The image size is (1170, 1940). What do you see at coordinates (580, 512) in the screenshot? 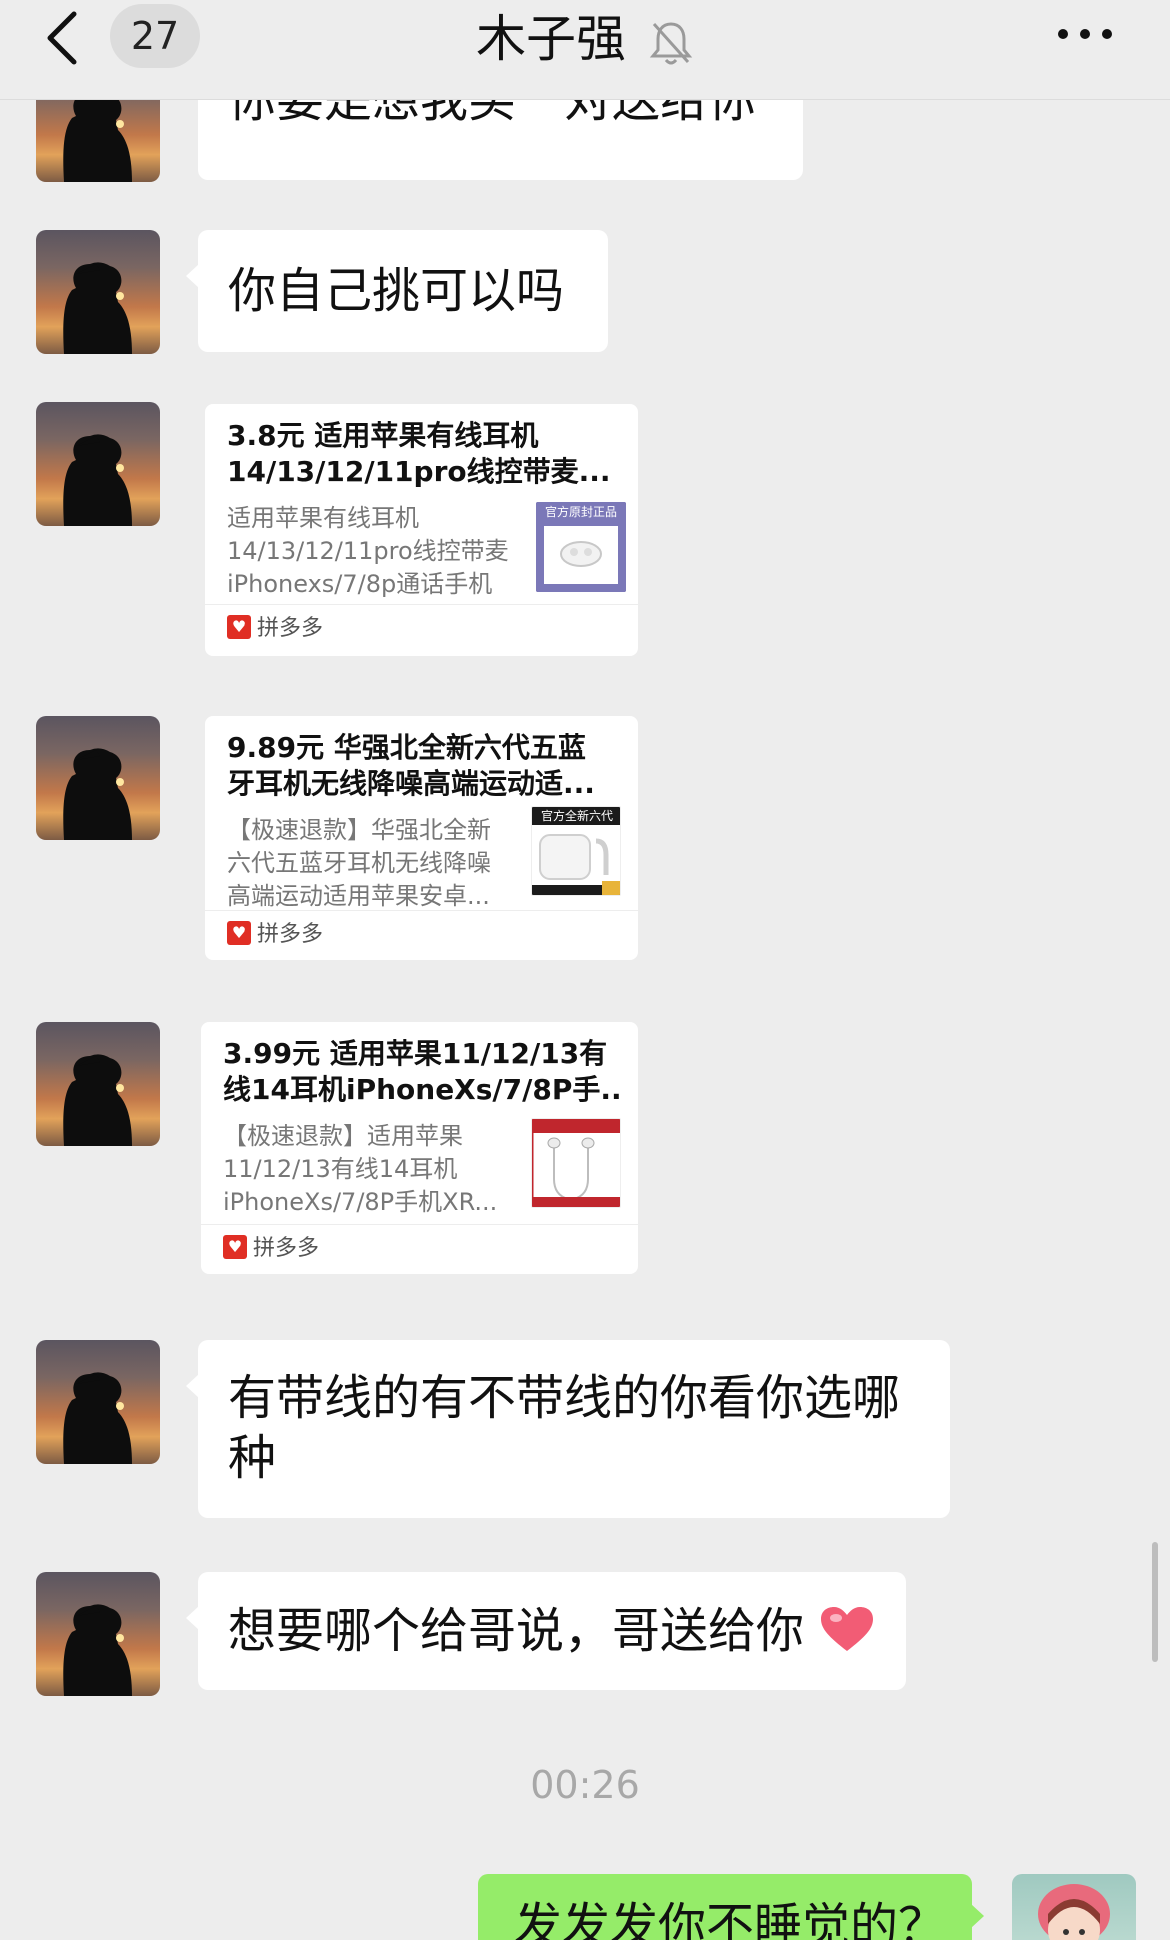
I see `thumbnail-caption: 官方原封正品` at bounding box center [580, 512].